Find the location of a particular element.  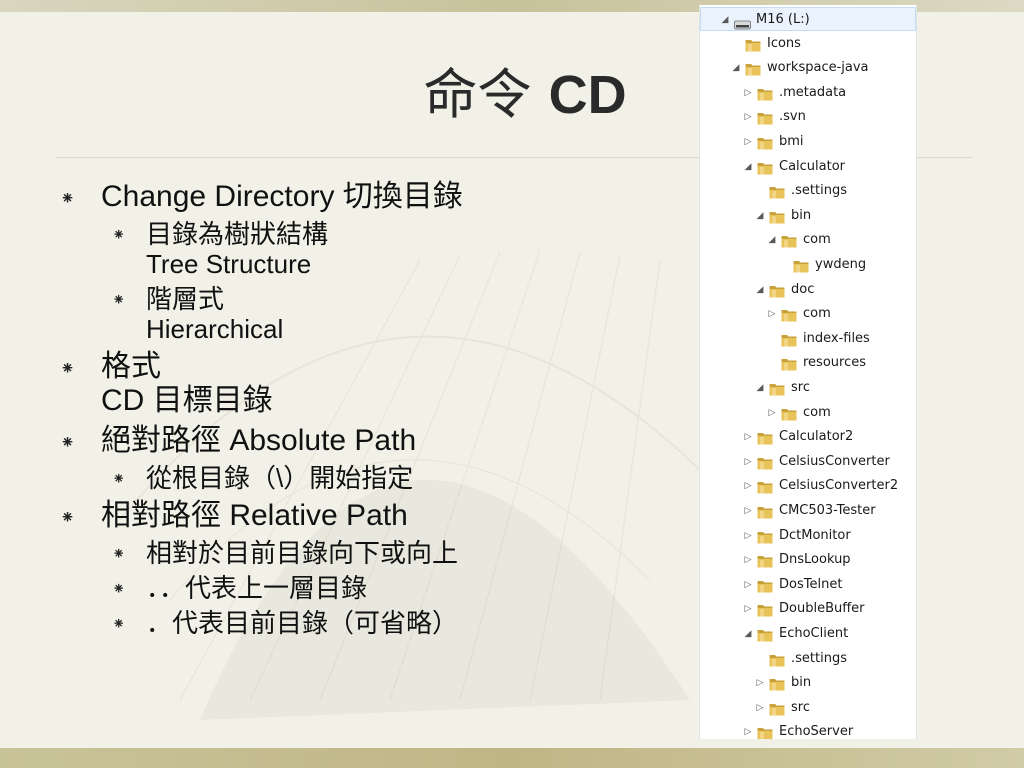

tree-row: ▷ DosTelnet is located at coordinates (808, 585).